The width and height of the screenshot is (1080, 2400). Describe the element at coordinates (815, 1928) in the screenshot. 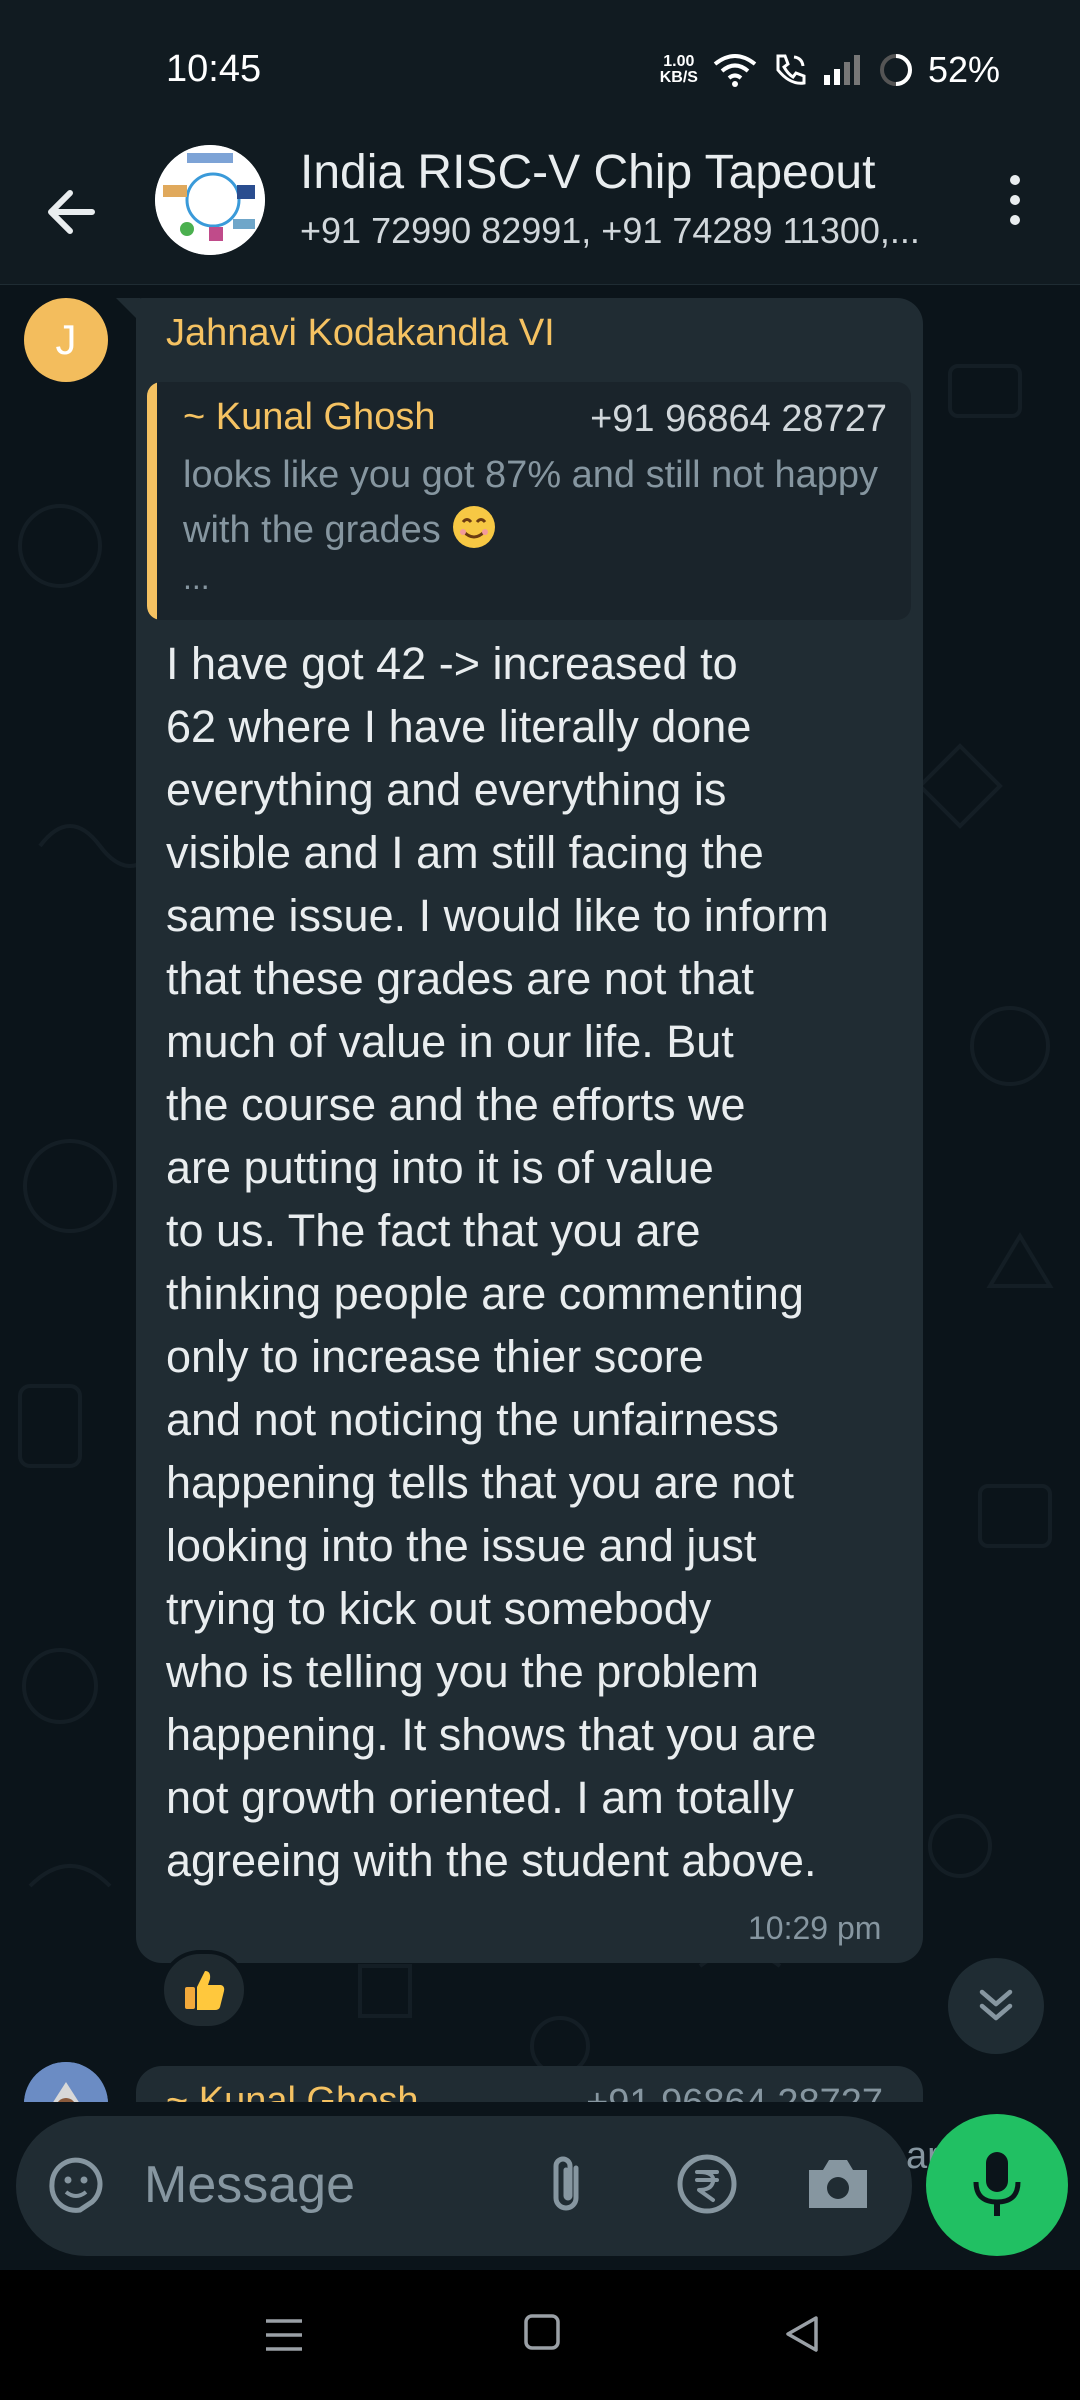

I see `message-time: 10:29 pm` at that location.